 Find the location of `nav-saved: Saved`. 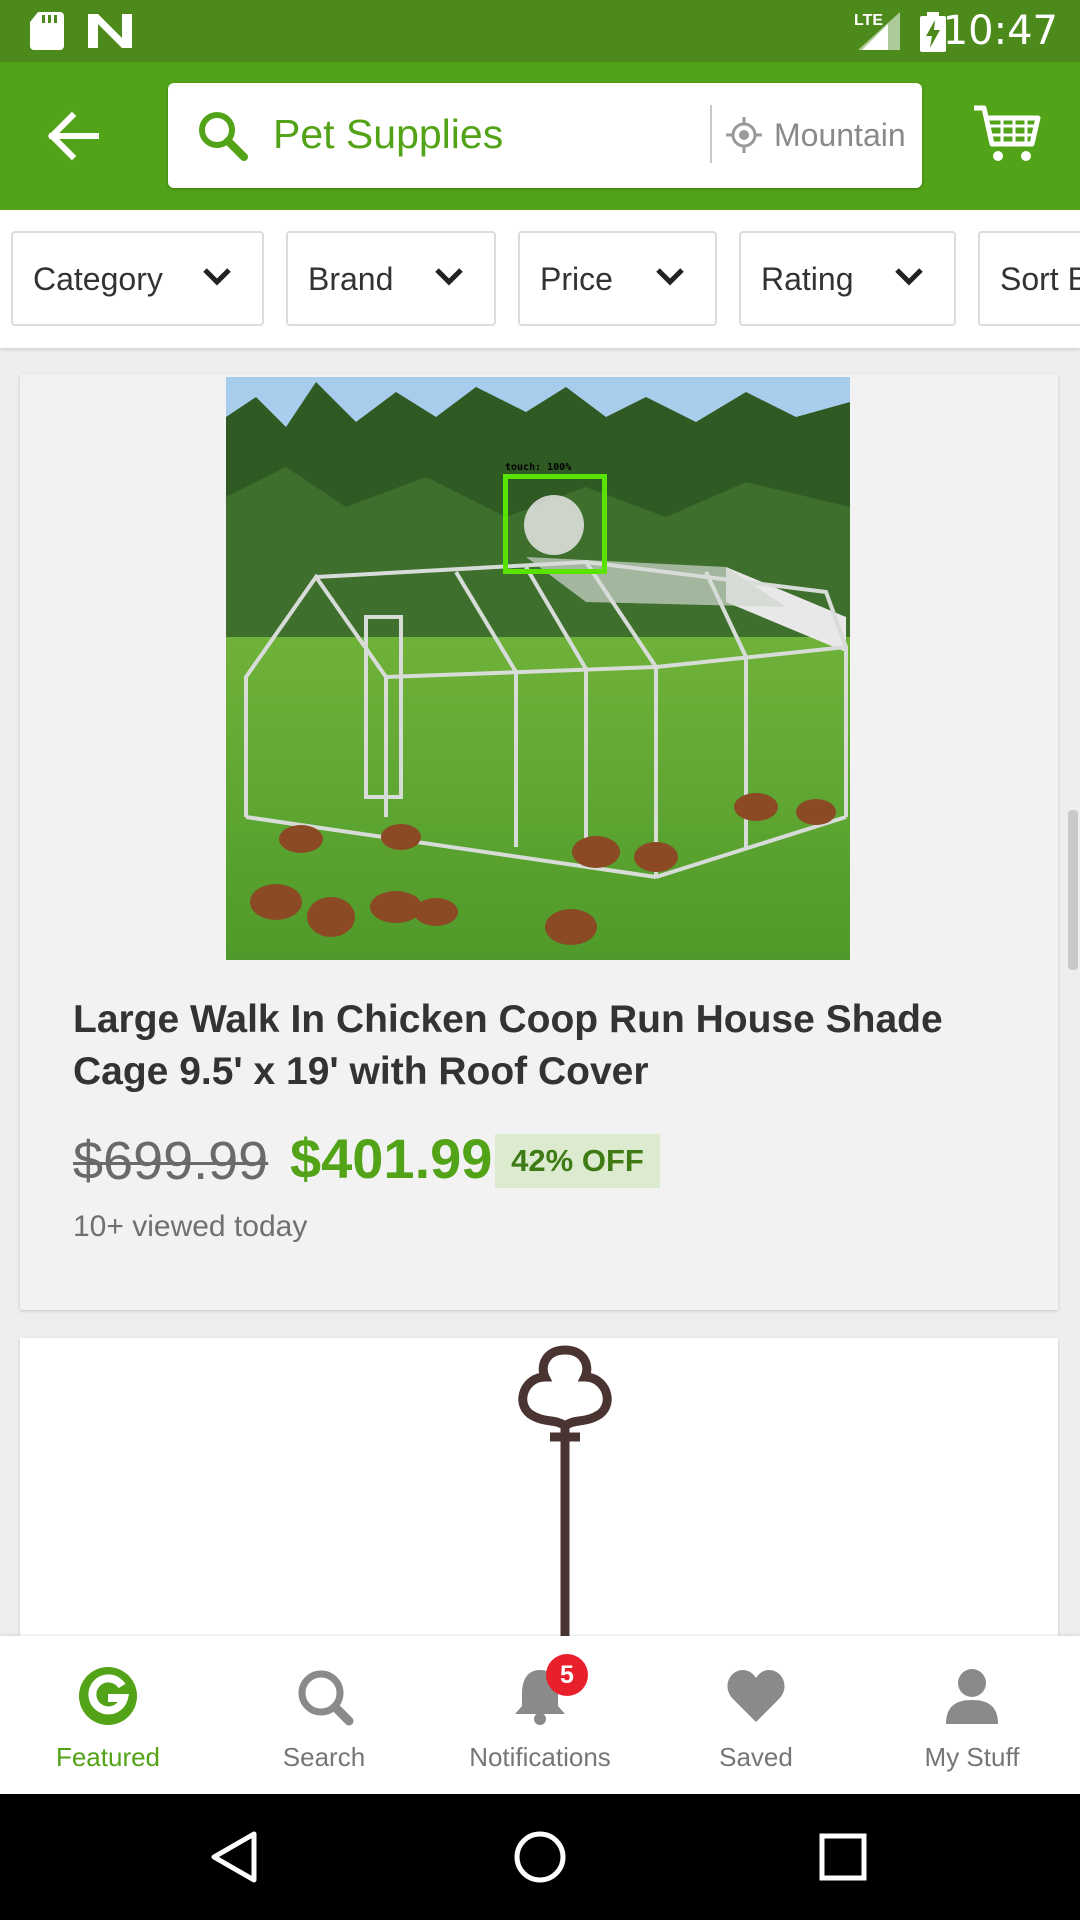

nav-saved: Saved is located at coordinates (756, 1715).